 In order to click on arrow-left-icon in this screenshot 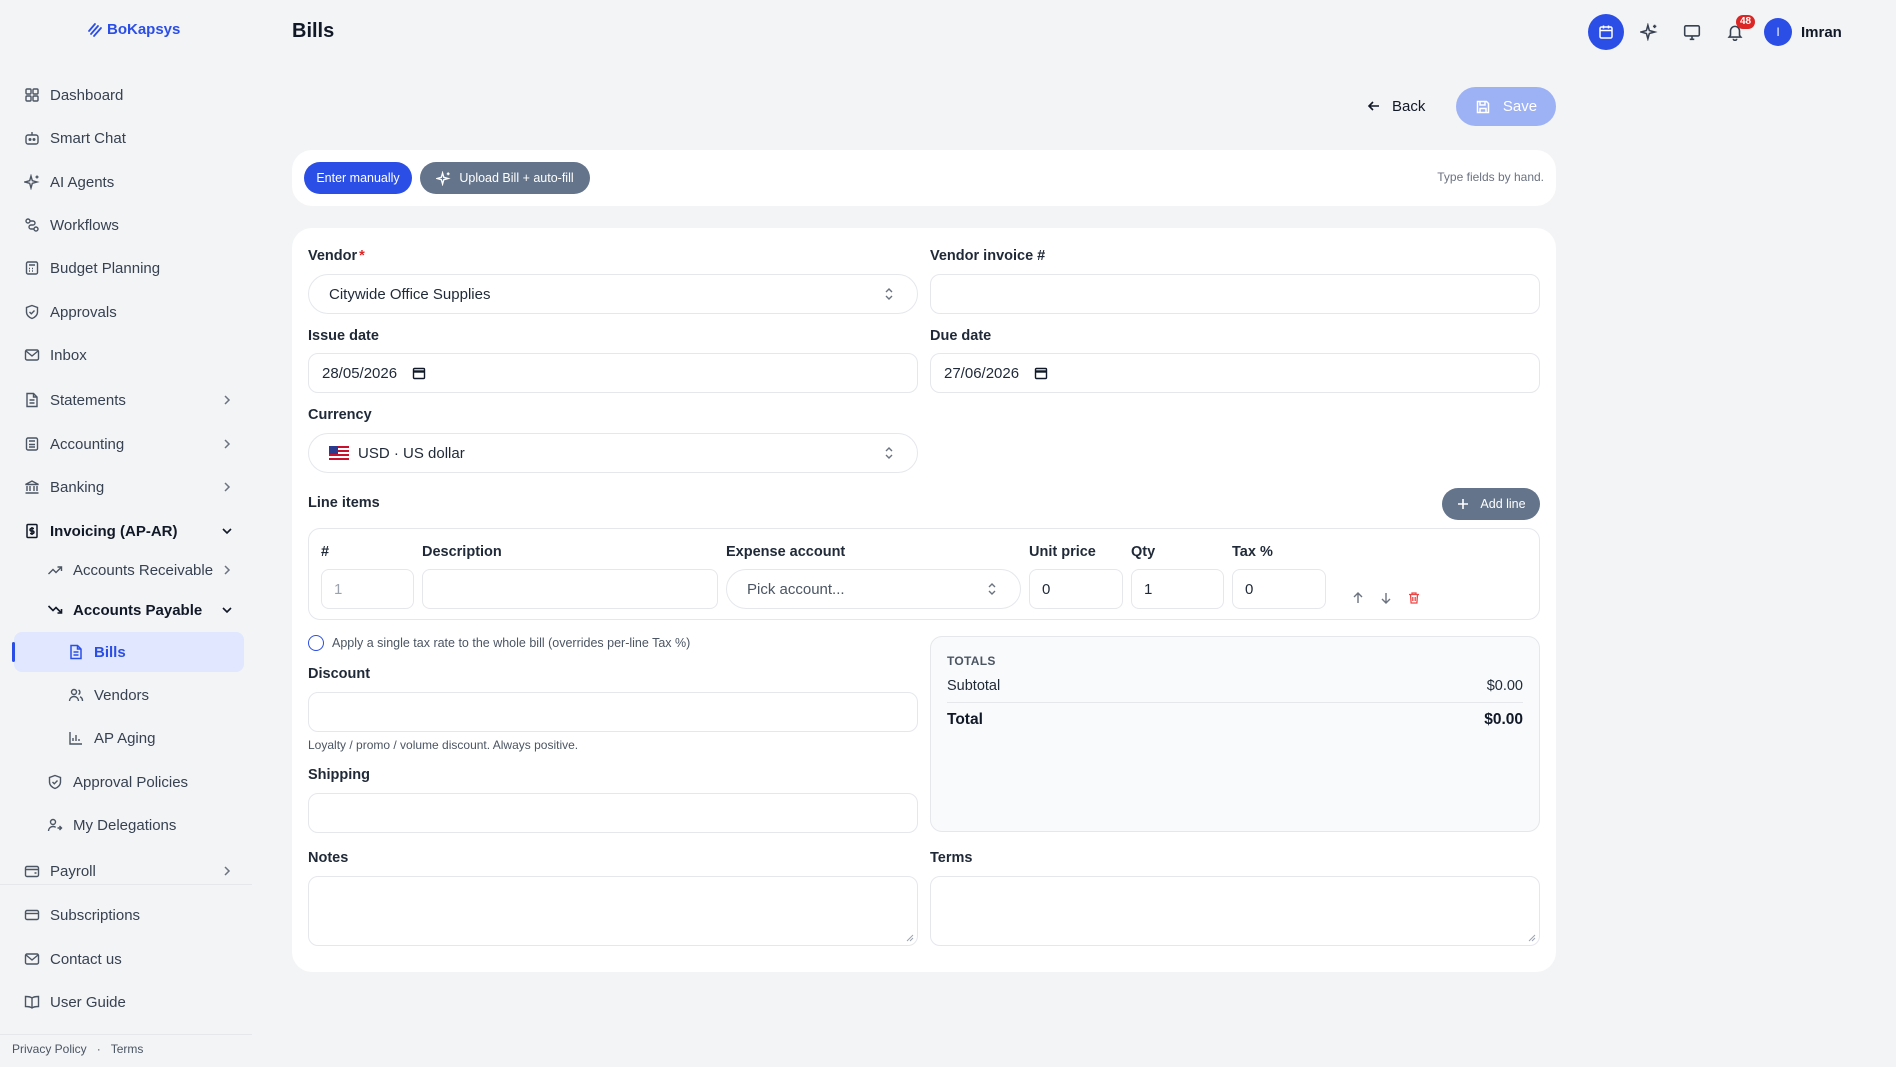, I will do `click(1373, 106)`.